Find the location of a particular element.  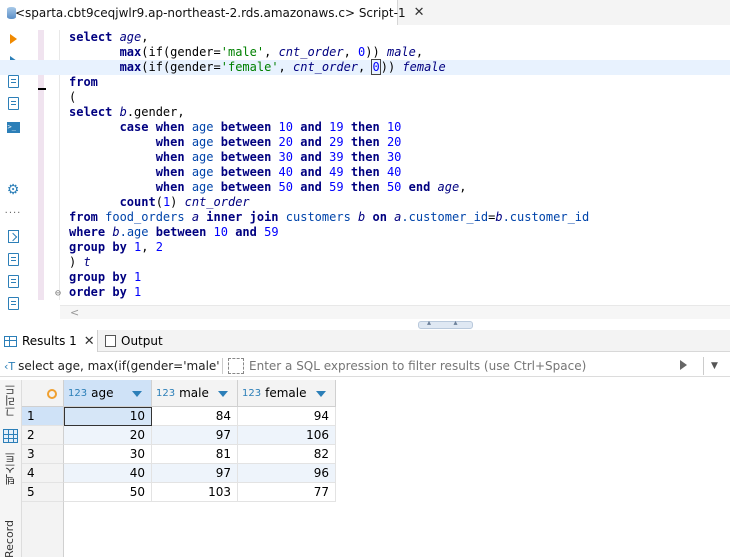

fold-toggle-icon: ⊖ is located at coordinates (58, 293).